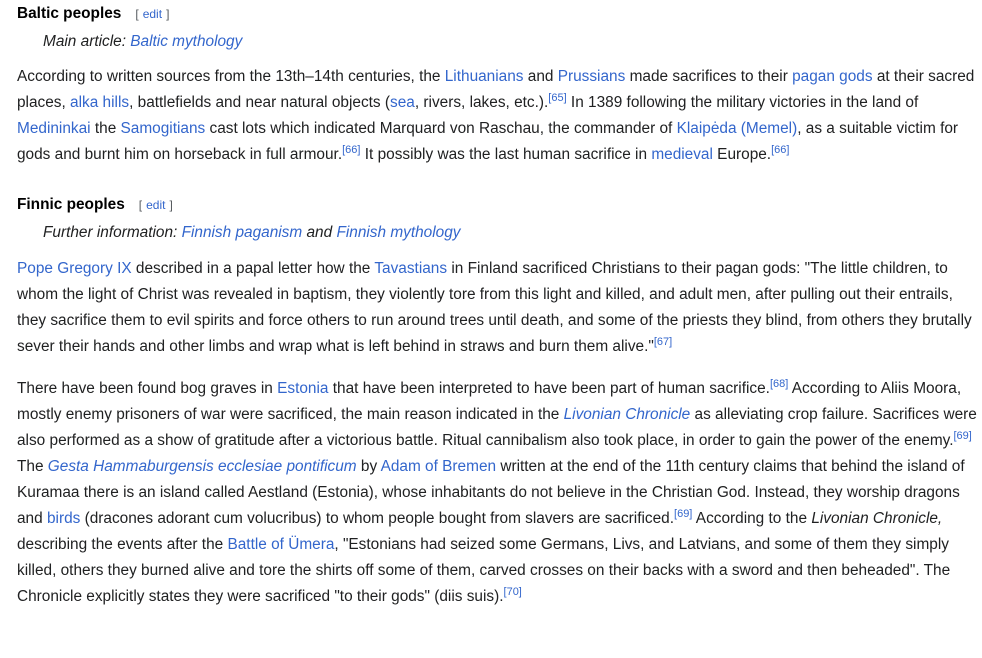 The width and height of the screenshot is (982, 658). What do you see at coordinates (74, 268) in the screenshot?
I see `link-pope-gregory-ix: Pope Gregory IX` at bounding box center [74, 268].